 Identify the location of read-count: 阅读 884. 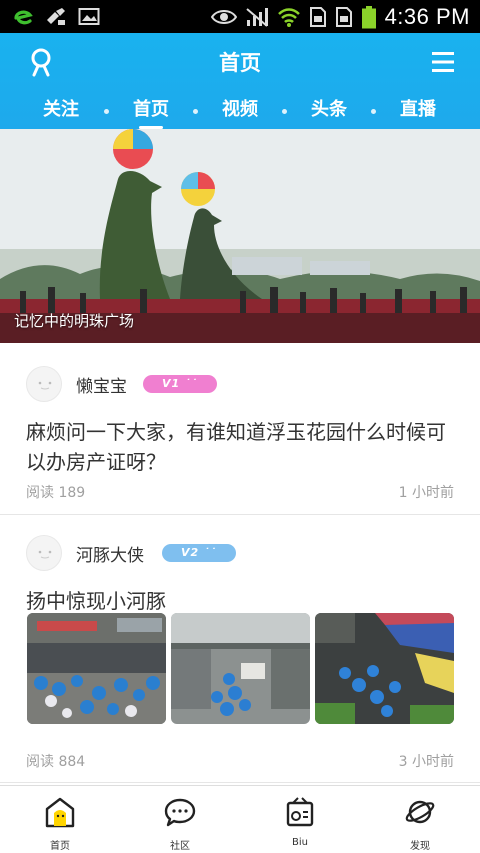
(56, 762).